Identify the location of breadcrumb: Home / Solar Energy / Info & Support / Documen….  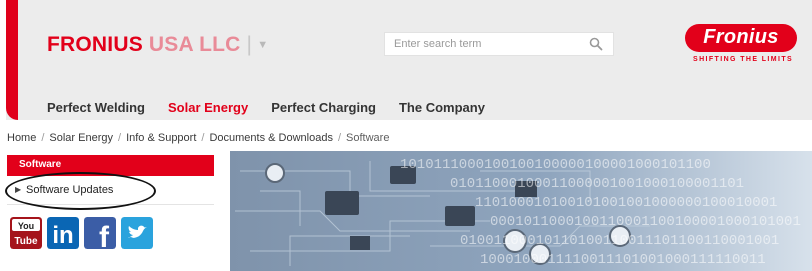
(198, 138).